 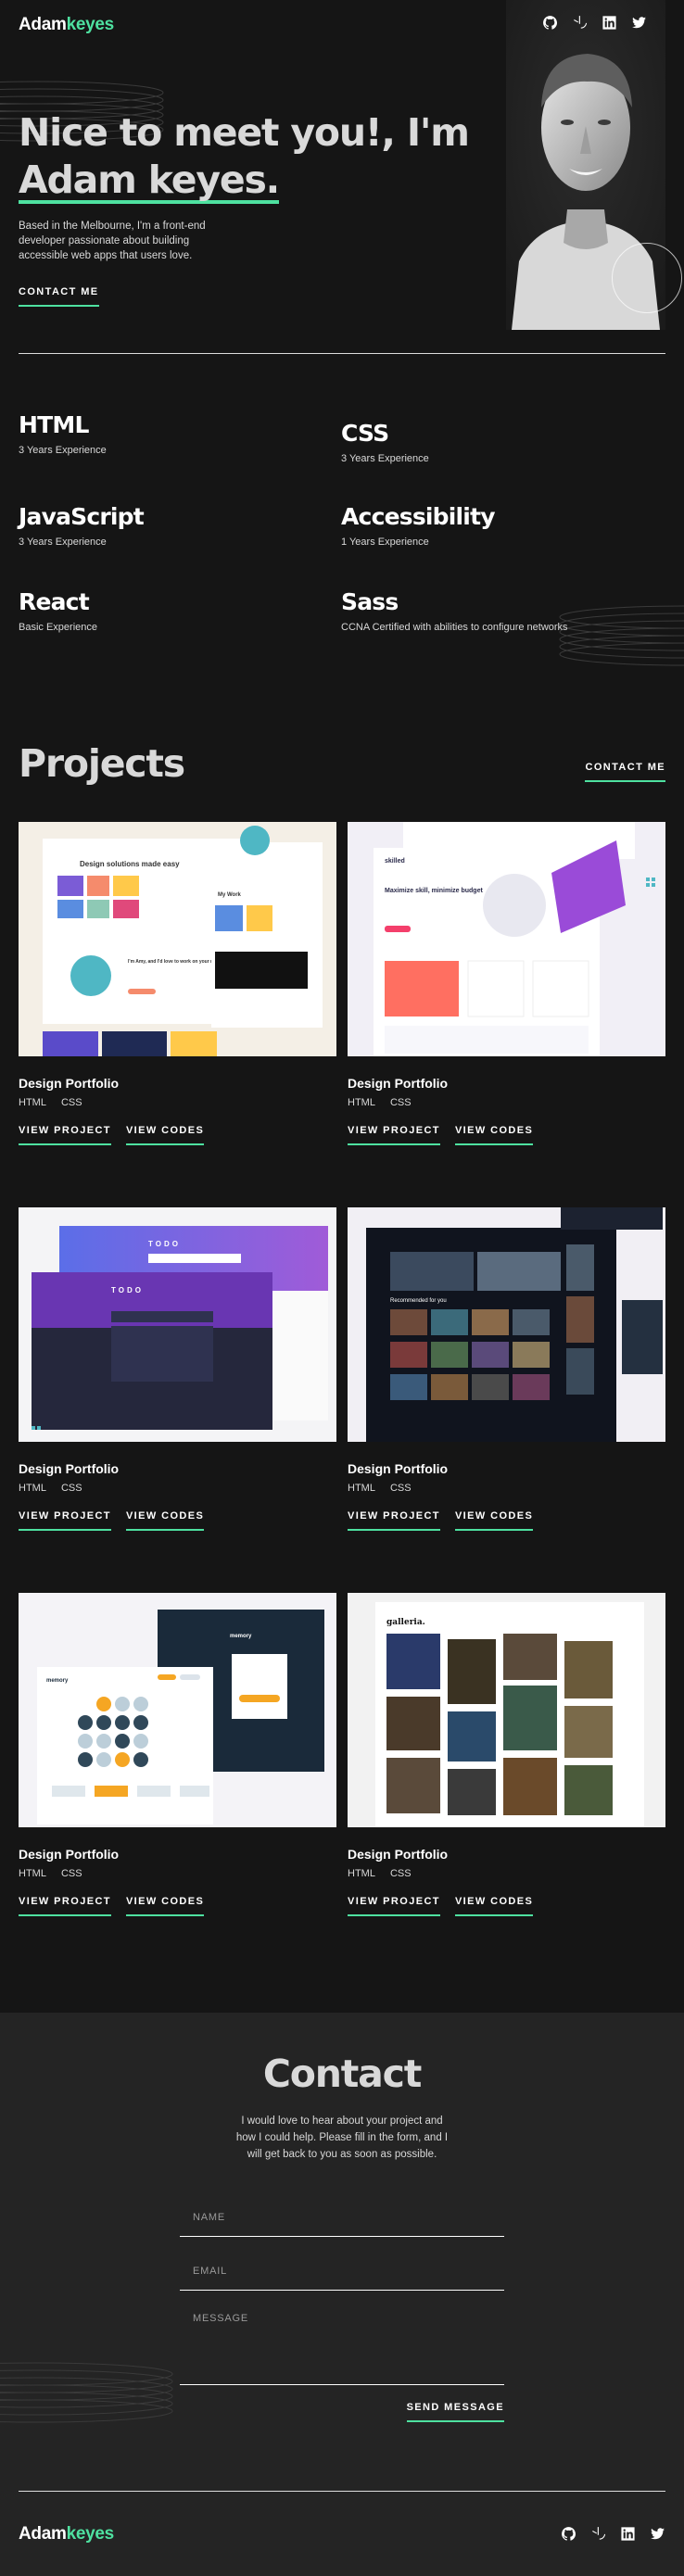 I want to click on footer-linkedin-link, so click(x=628, y=2534).